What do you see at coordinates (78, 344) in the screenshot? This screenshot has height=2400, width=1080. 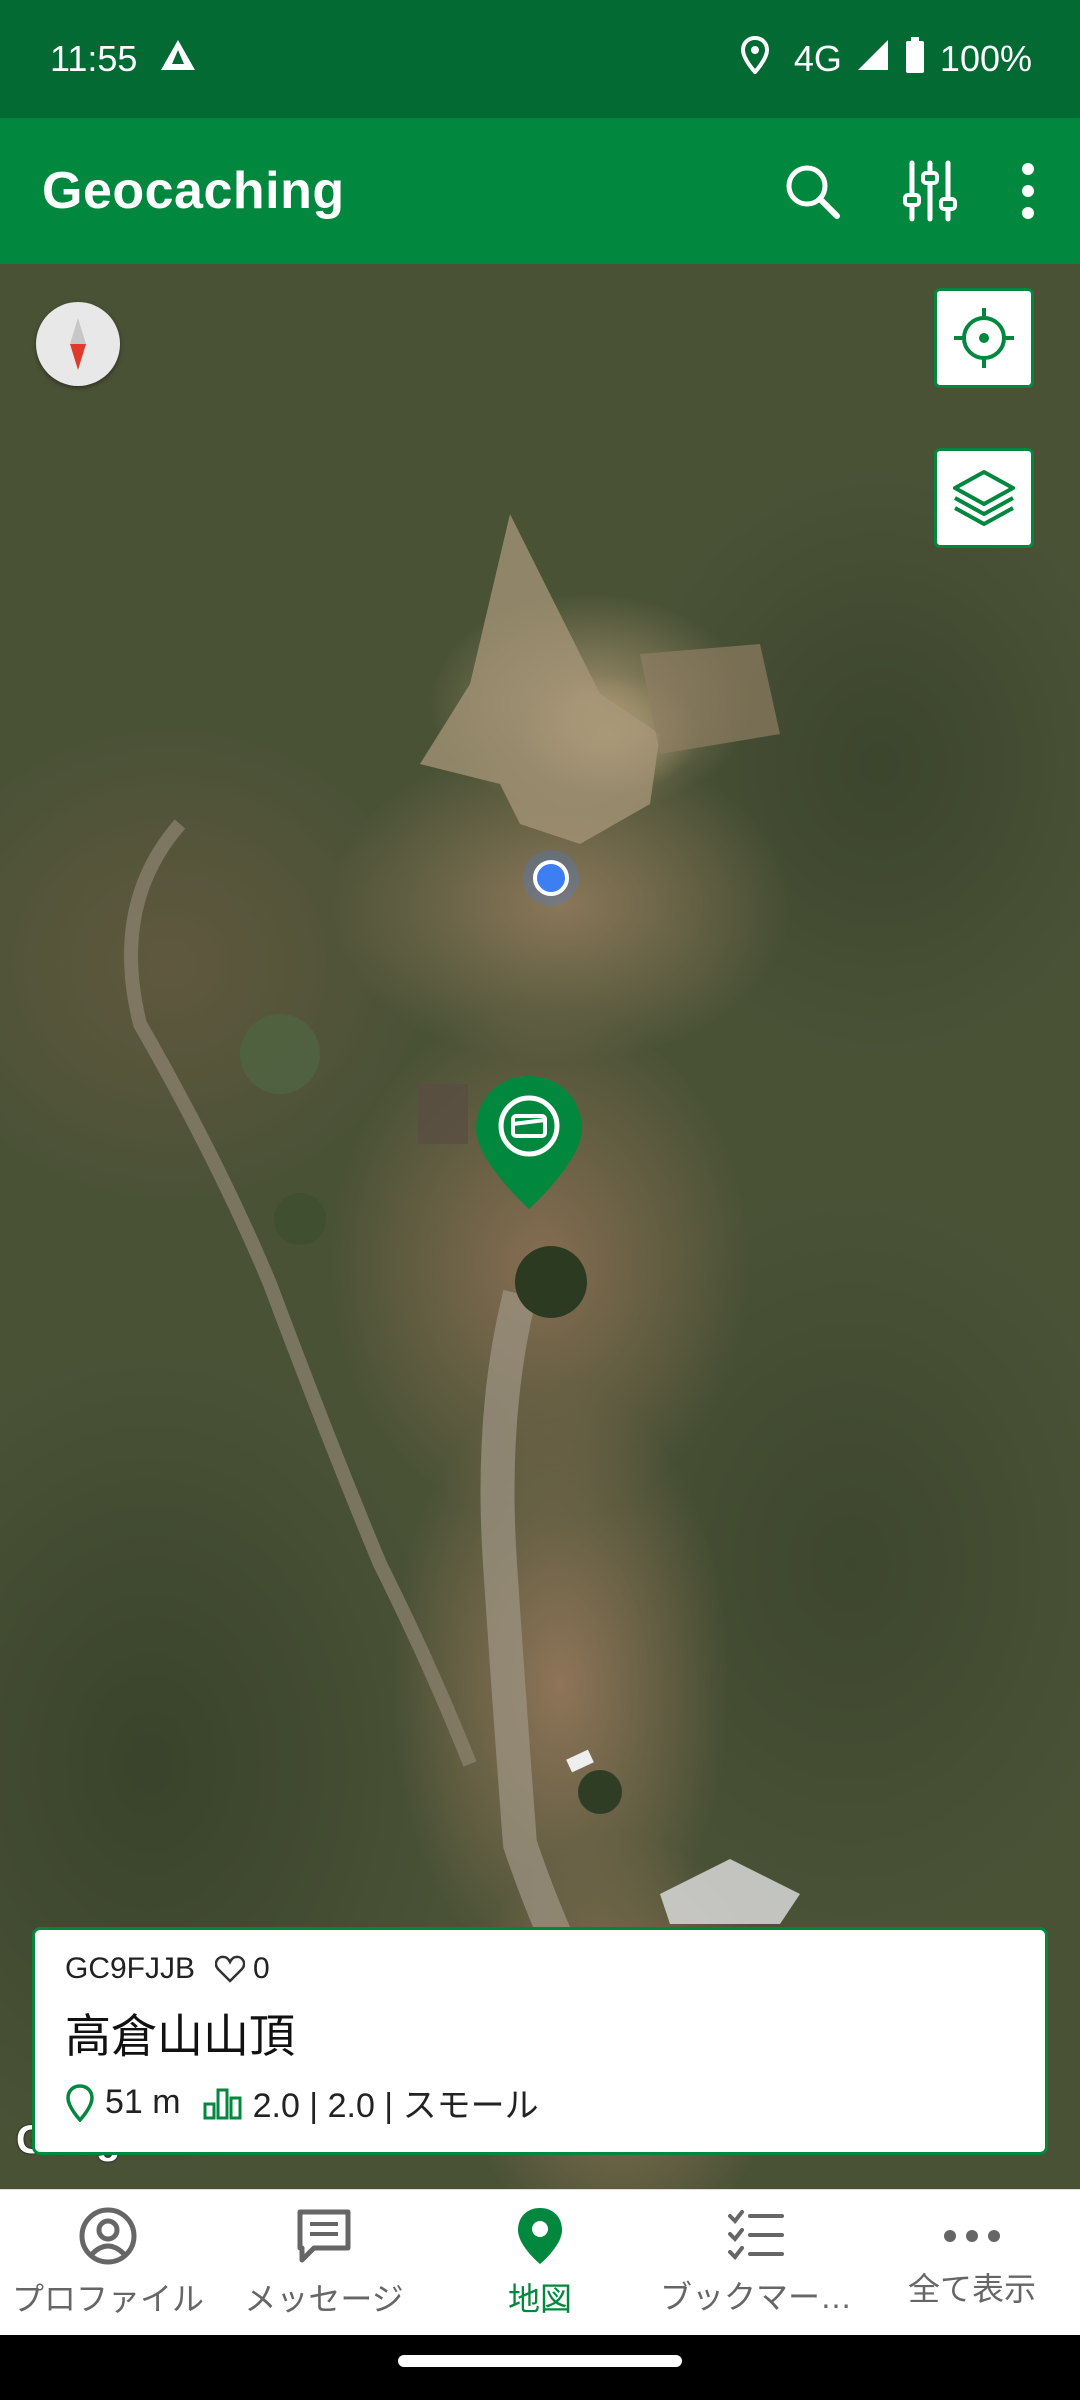 I see `compass-icon` at bounding box center [78, 344].